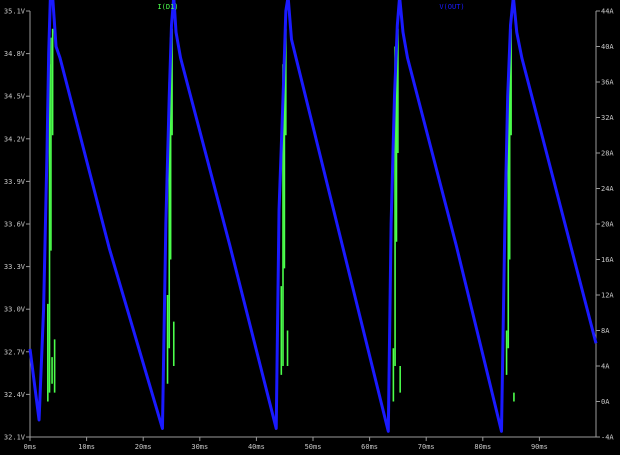 Image resolution: width=620 pixels, height=455 pixels. I want to click on right-tick-label: 44A, so click(607, 12).